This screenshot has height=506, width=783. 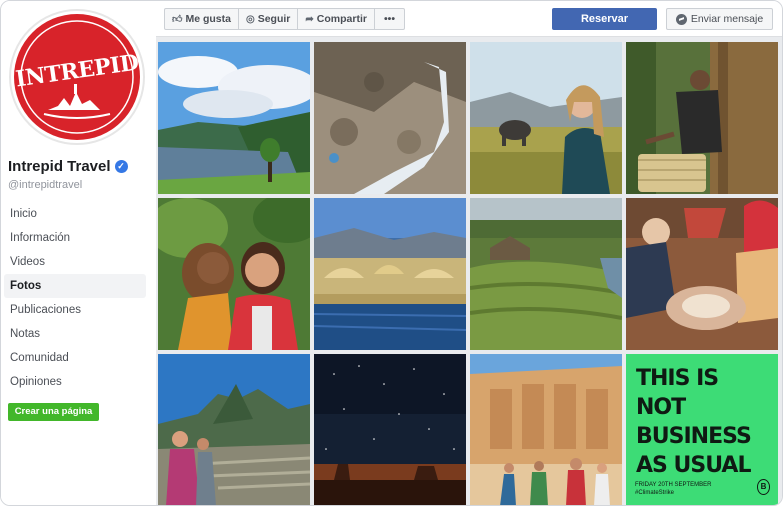 What do you see at coordinates (75, 286) in the screenshot?
I see `nav-item-fotos: Fotos` at bounding box center [75, 286].